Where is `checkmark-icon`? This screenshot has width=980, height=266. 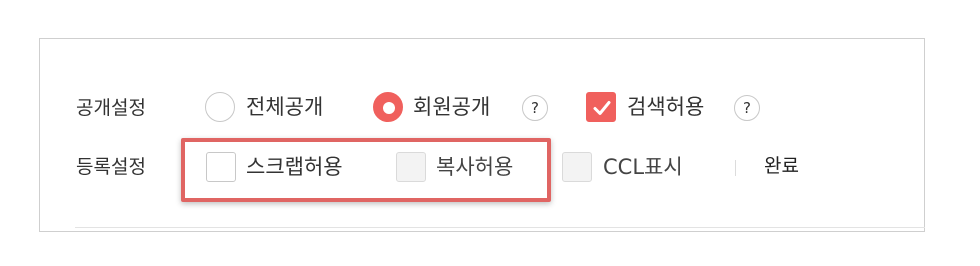
checkmark-icon is located at coordinates (602, 108).